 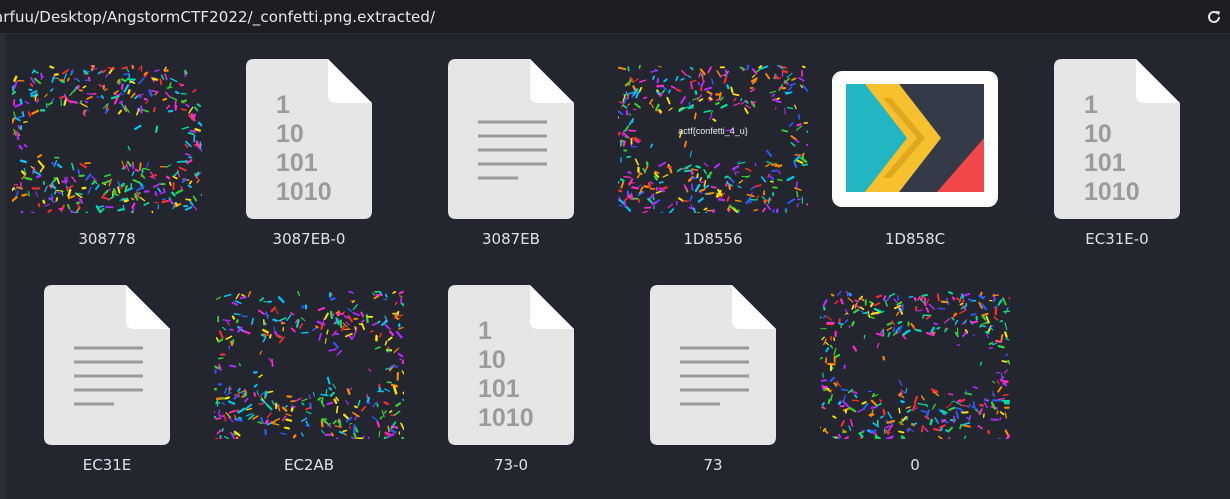 I want to click on file-item: EC31E, so click(x=107, y=385).